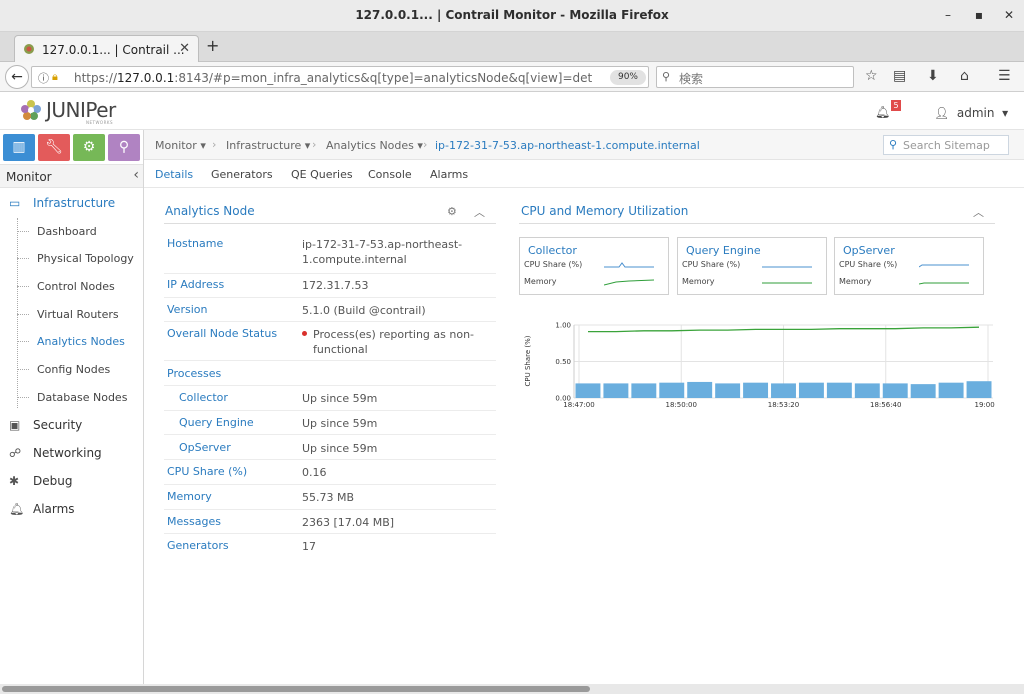 The width and height of the screenshot is (1024, 694). What do you see at coordinates (971, 113) in the screenshot?
I see `user-menu: 👤︎ admin ▾` at bounding box center [971, 113].